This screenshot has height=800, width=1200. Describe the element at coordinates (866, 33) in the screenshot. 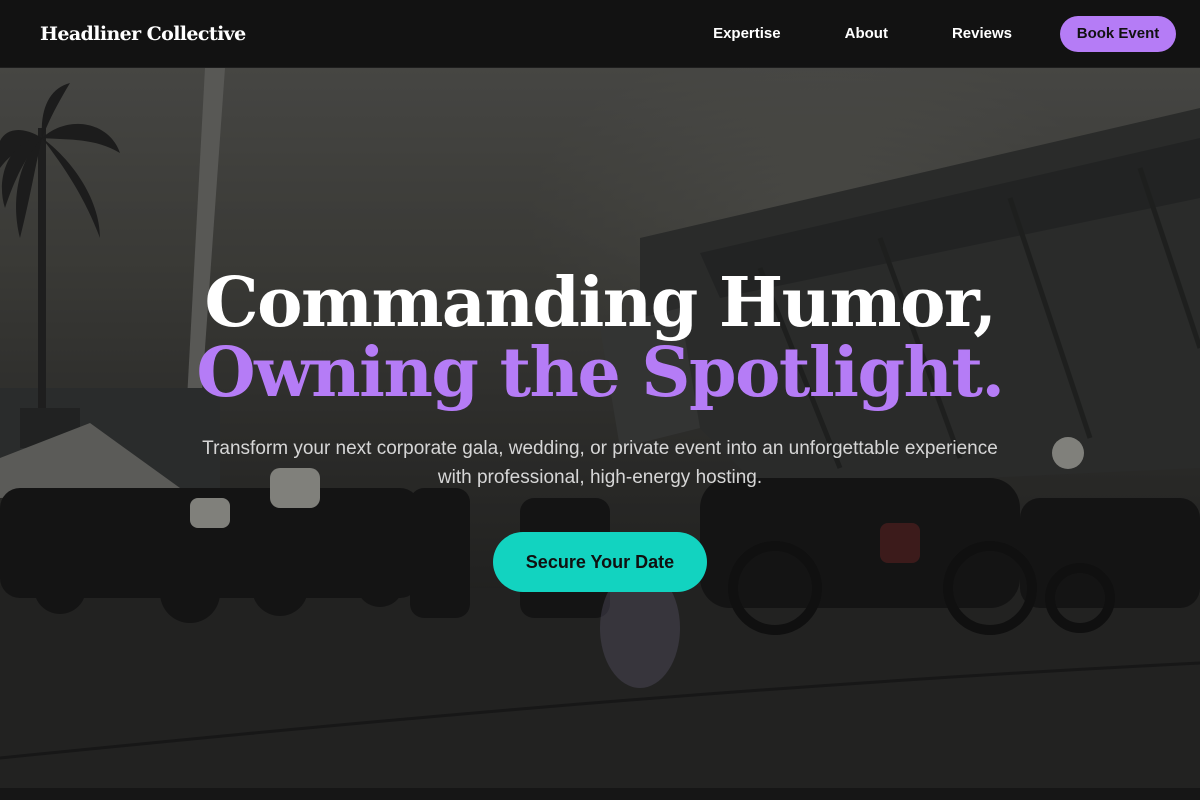

I see `nav-link-about: About` at that location.